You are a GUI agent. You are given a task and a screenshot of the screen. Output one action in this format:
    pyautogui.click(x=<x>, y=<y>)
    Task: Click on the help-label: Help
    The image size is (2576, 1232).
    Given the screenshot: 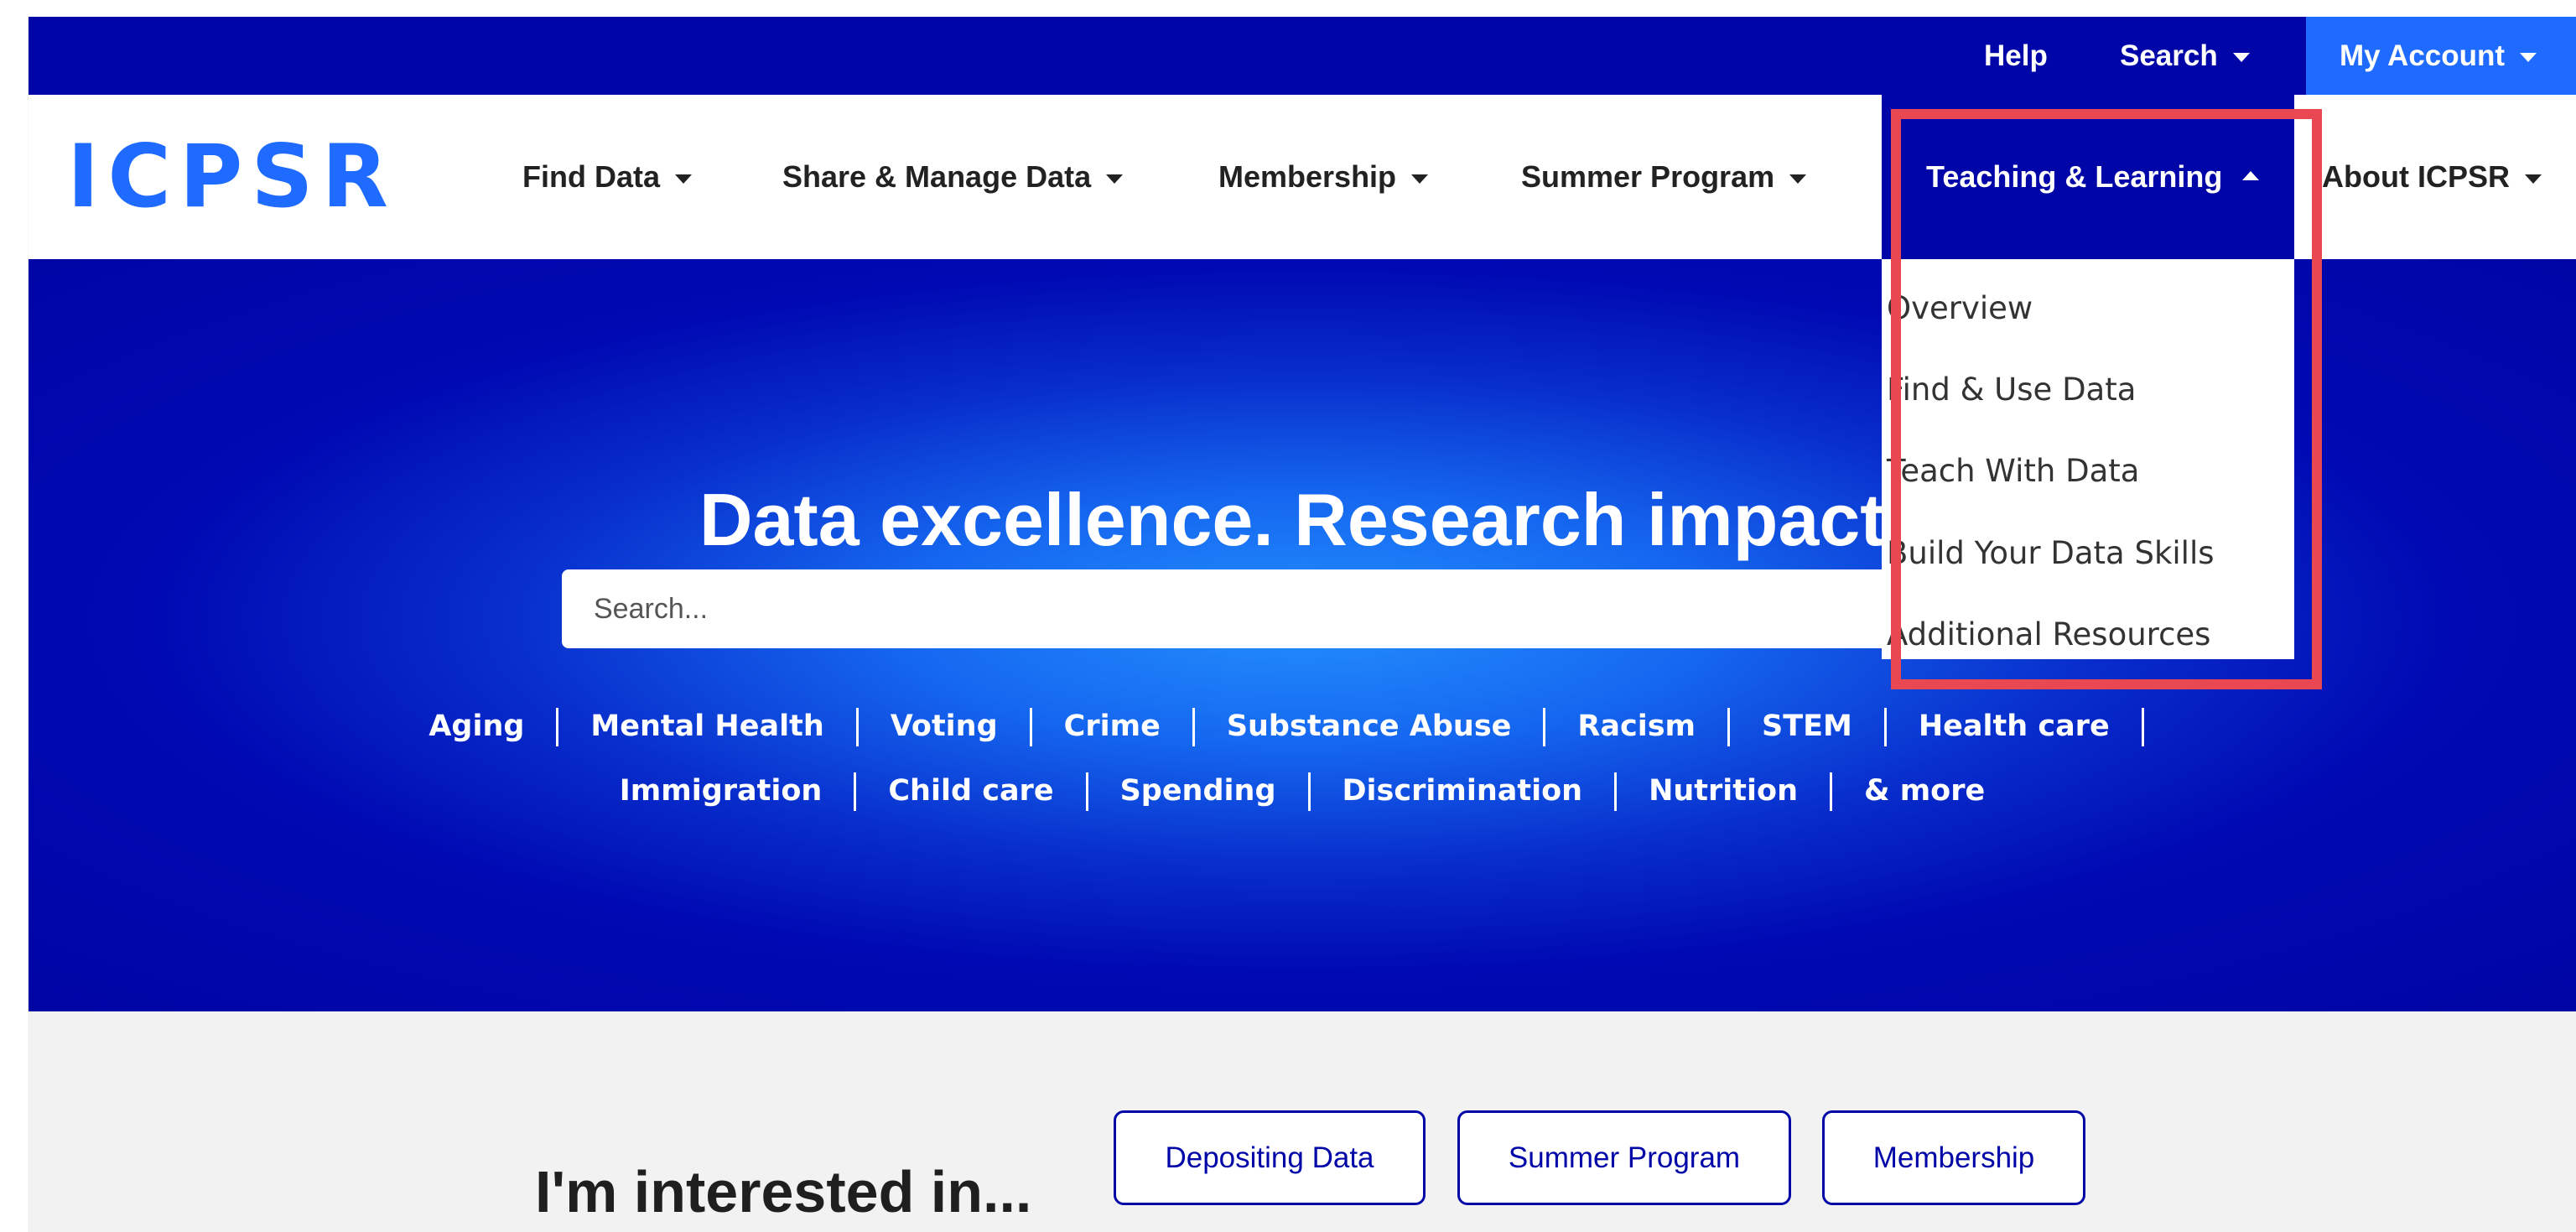 What is the action you would take?
    pyautogui.click(x=2016, y=55)
    